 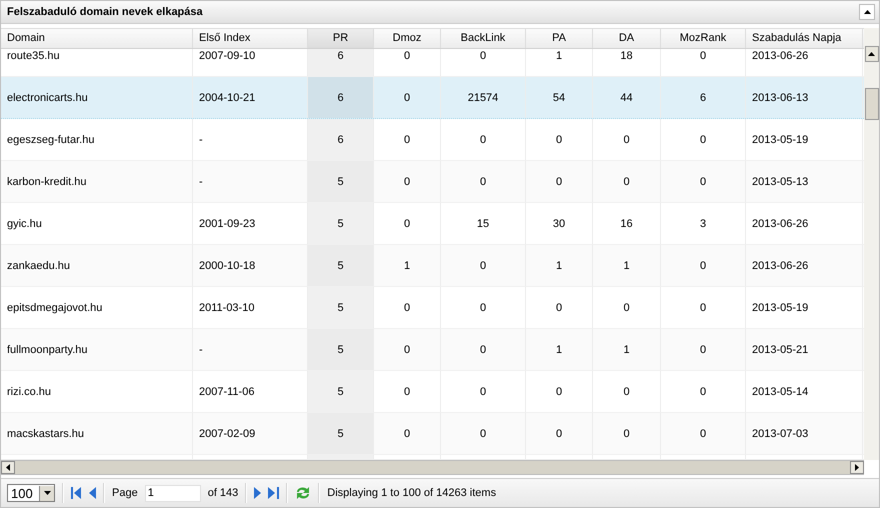 I want to click on table-cell: 2007-11-06, so click(x=250, y=391).